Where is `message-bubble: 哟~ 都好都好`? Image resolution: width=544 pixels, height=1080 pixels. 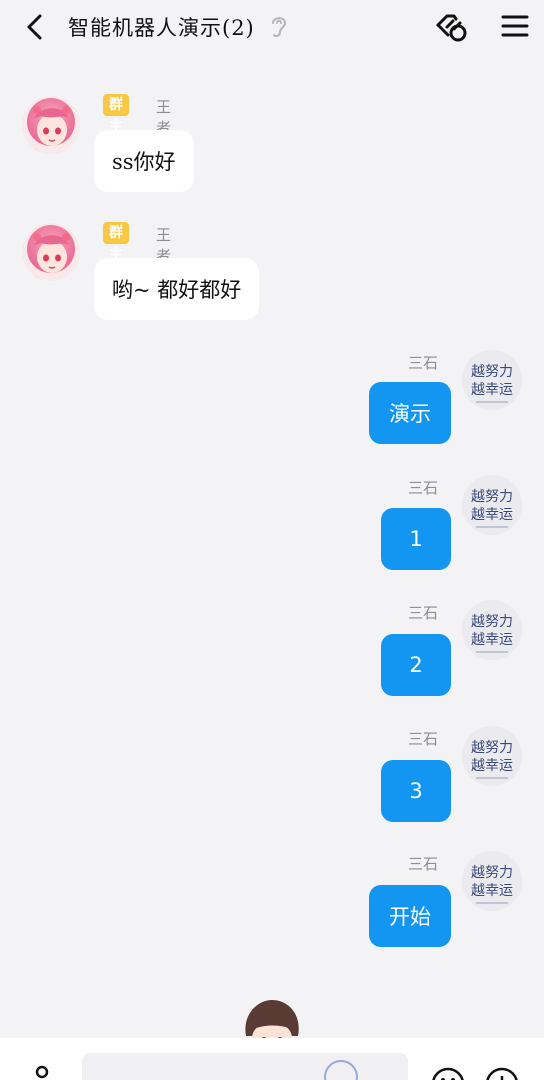 message-bubble: 哟~ 都好都好 is located at coordinates (177, 289).